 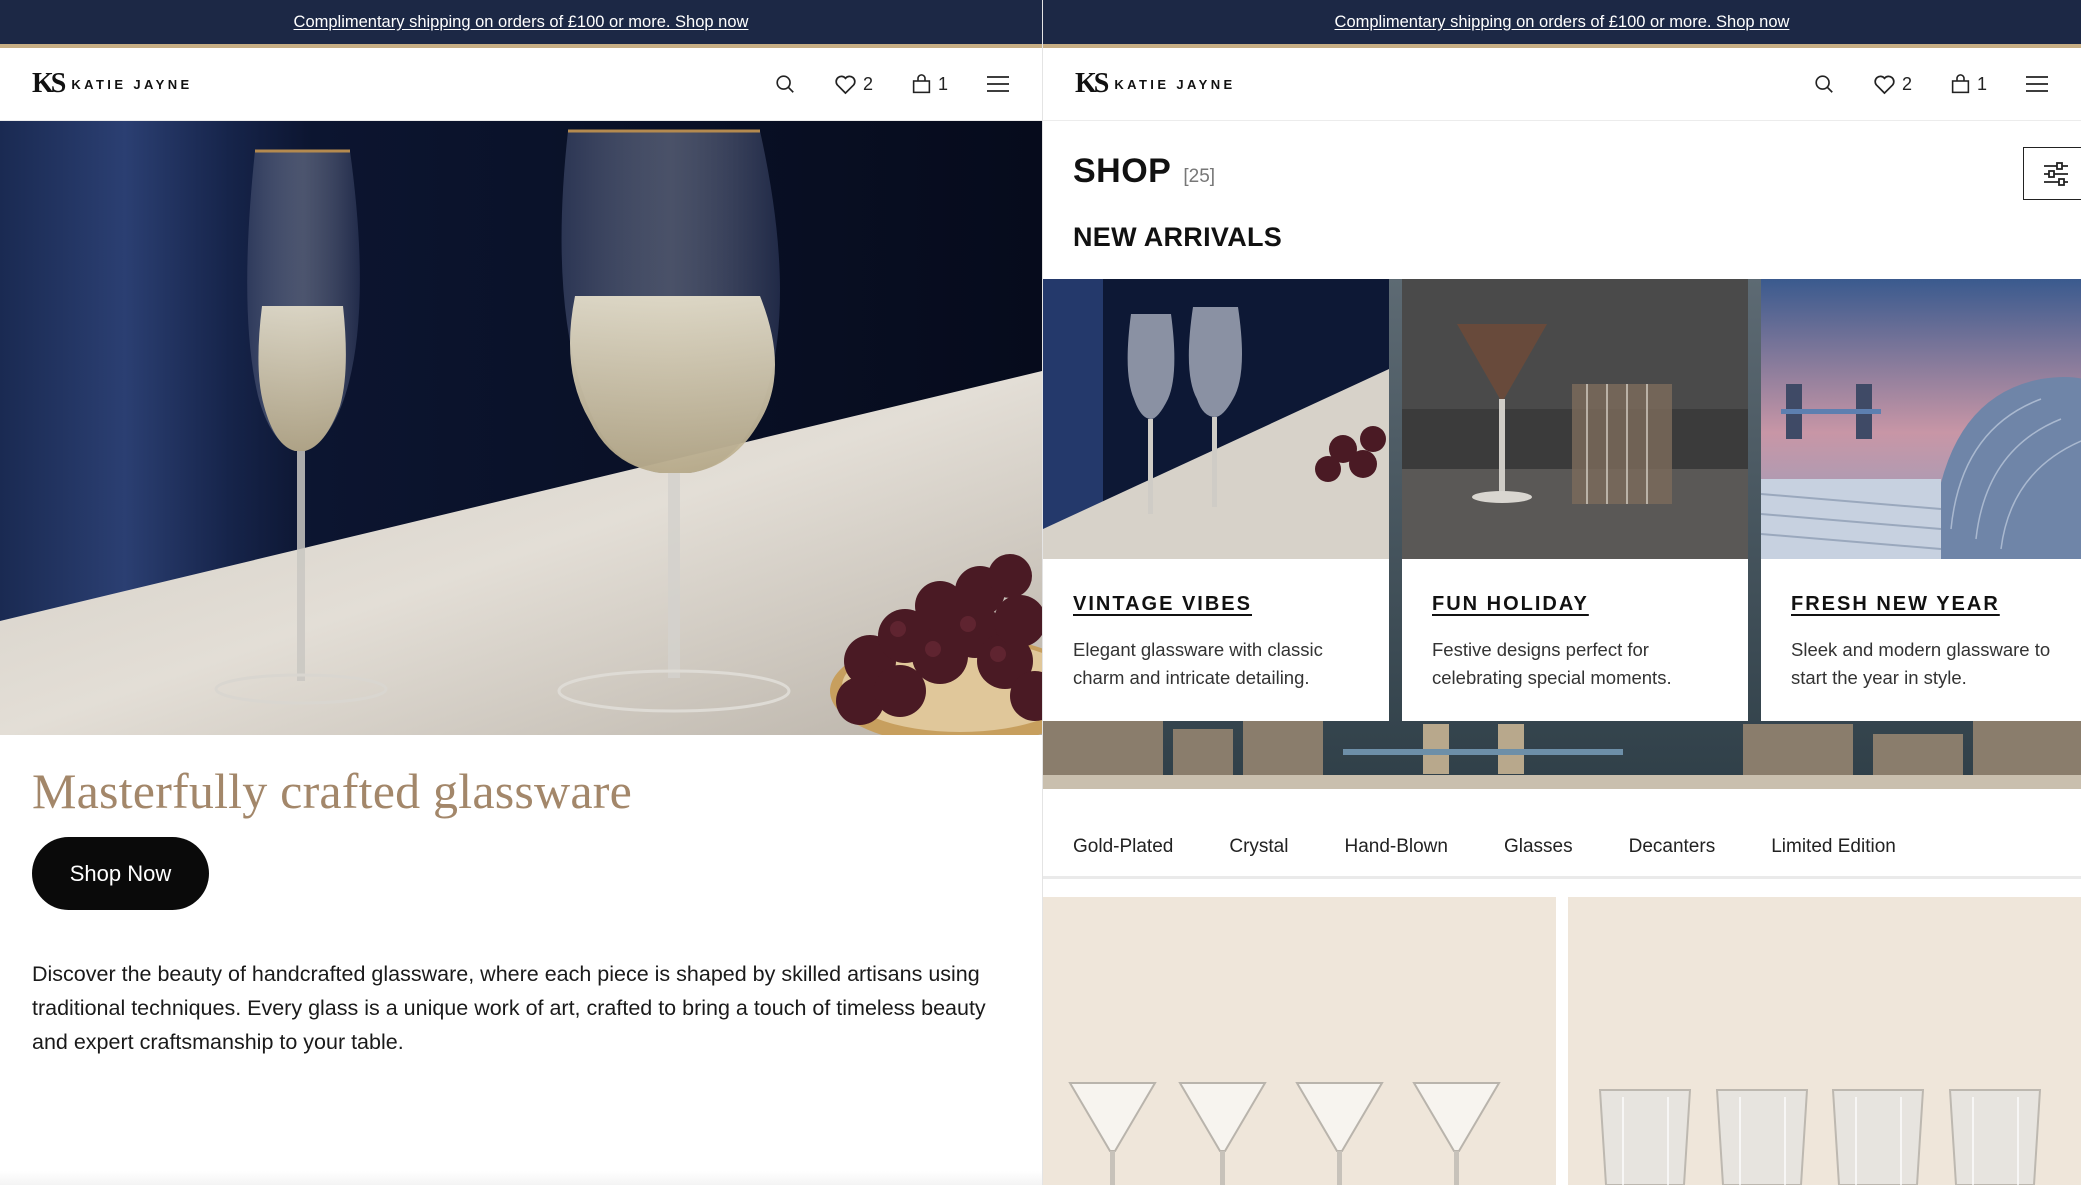 I want to click on shop-title: SHOP, so click(x=1122, y=171).